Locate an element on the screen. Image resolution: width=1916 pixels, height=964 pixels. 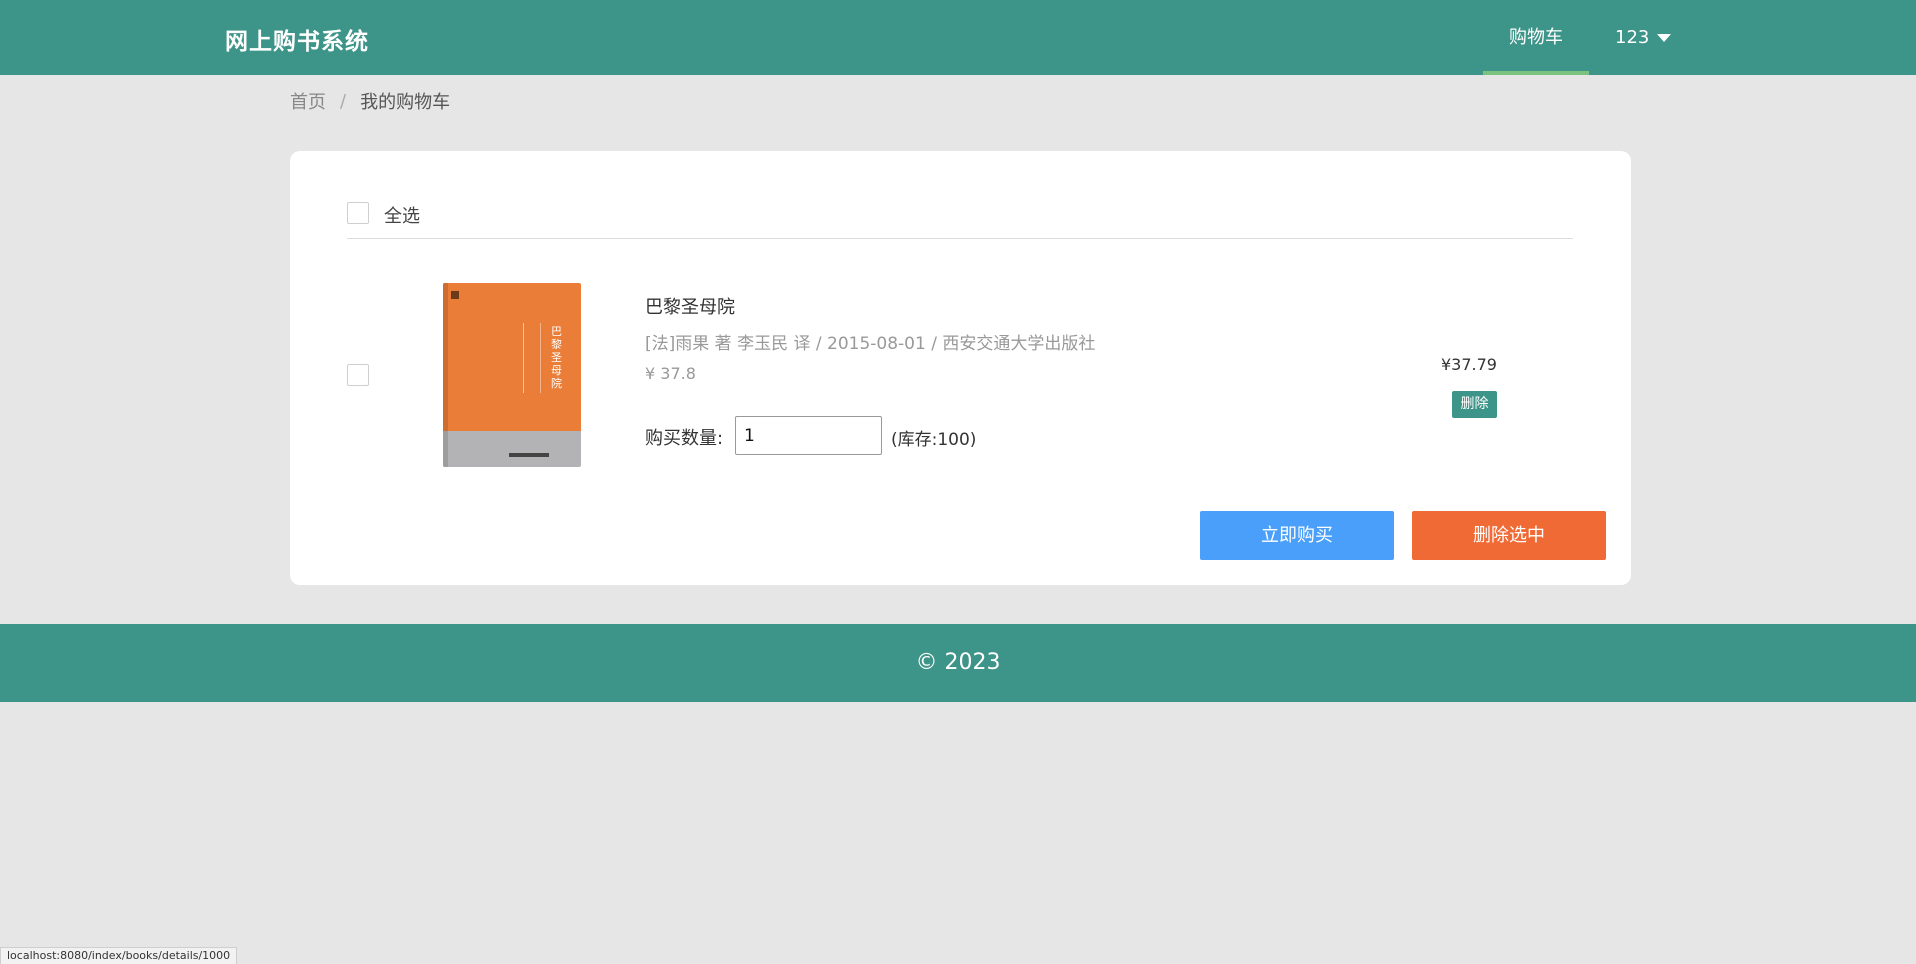
book-meta: [法]雨果 著 李玉民 译 / 2015-08-01 / 西安交通大学出版社 is located at coordinates (870, 344).